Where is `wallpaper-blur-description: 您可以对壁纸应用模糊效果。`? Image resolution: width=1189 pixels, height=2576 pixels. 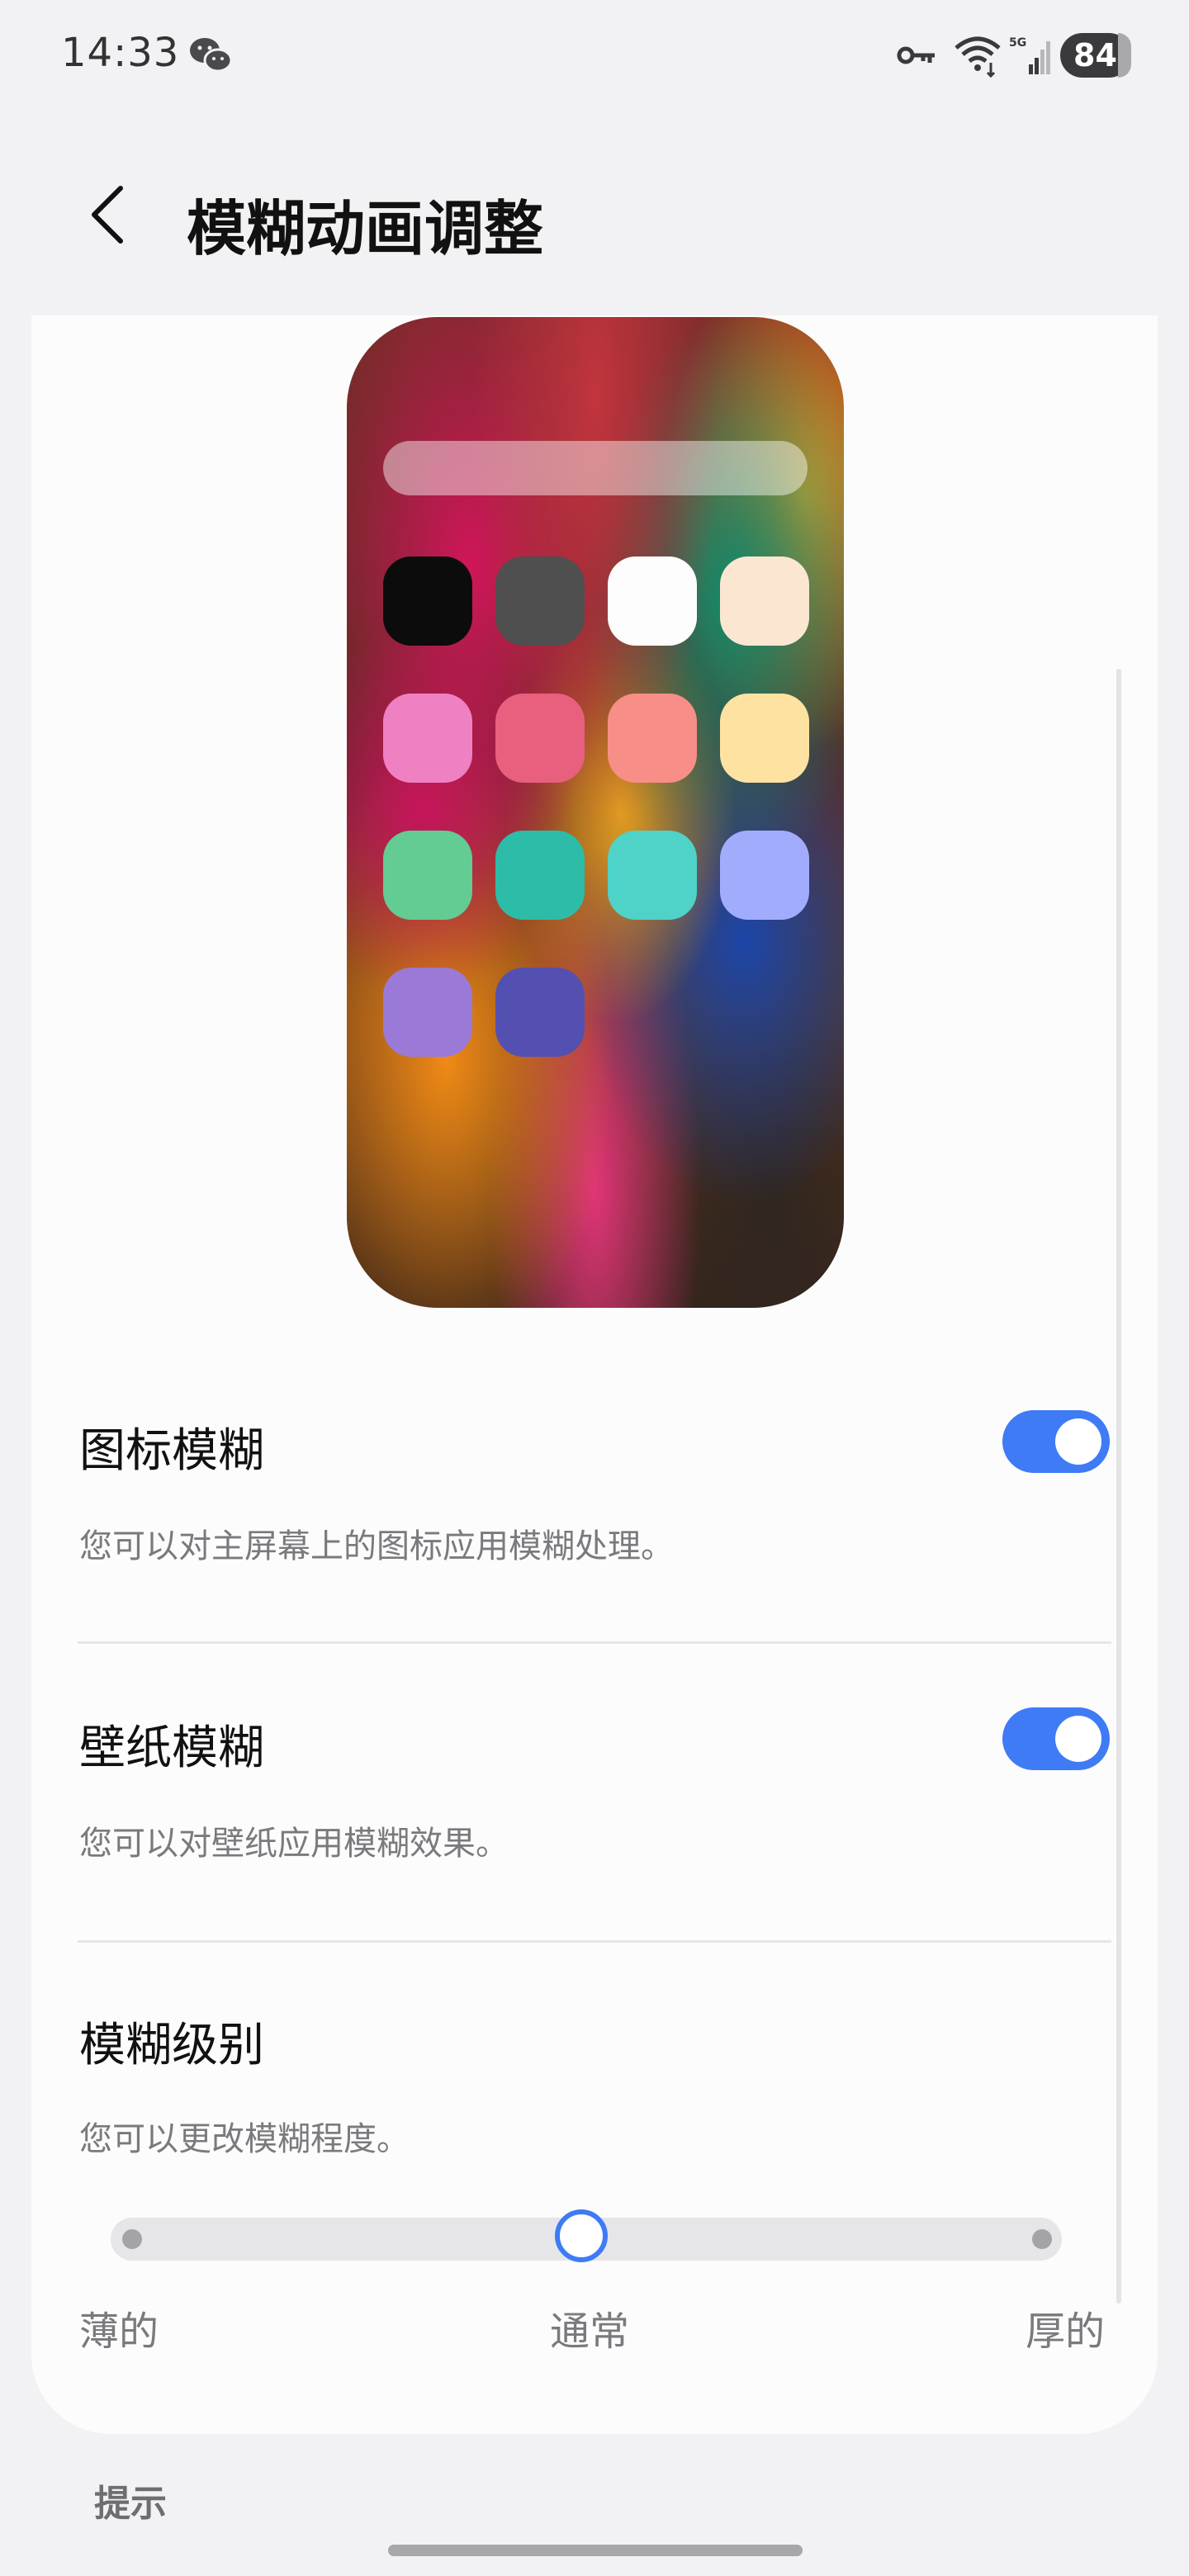
wallpaper-blur-description: 您可以对壁纸应用模糊效果。 is located at coordinates (294, 1844).